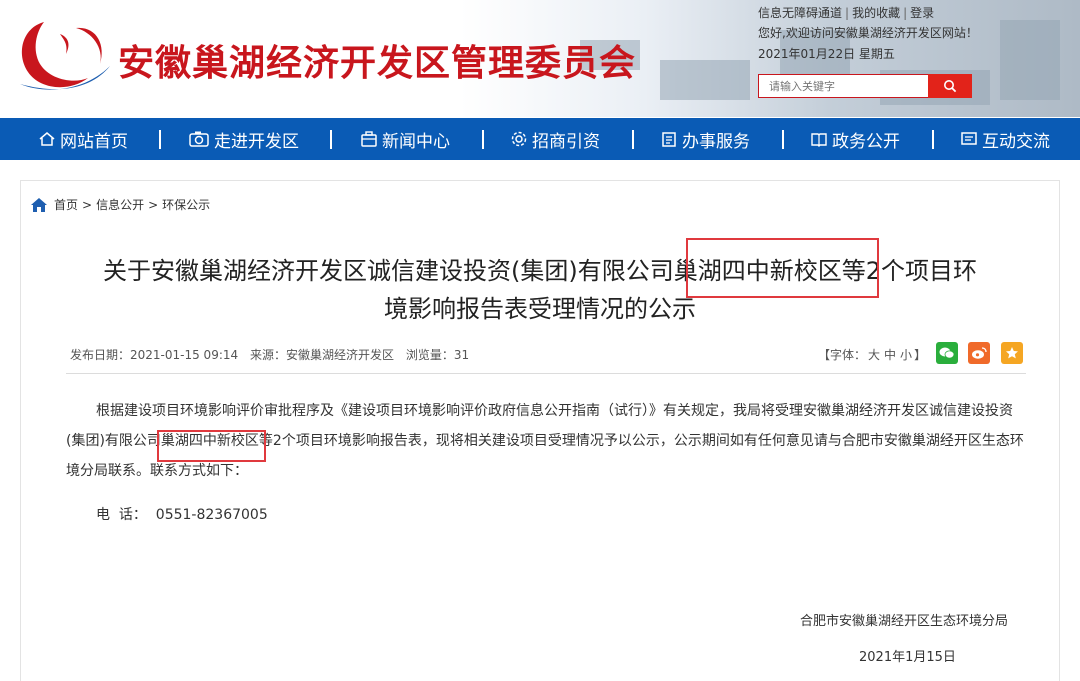 The width and height of the screenshot is (1080, 681). Describe the element at coordinates (922, 13) in the screenshot. I see `login-link: 登录` at that location.